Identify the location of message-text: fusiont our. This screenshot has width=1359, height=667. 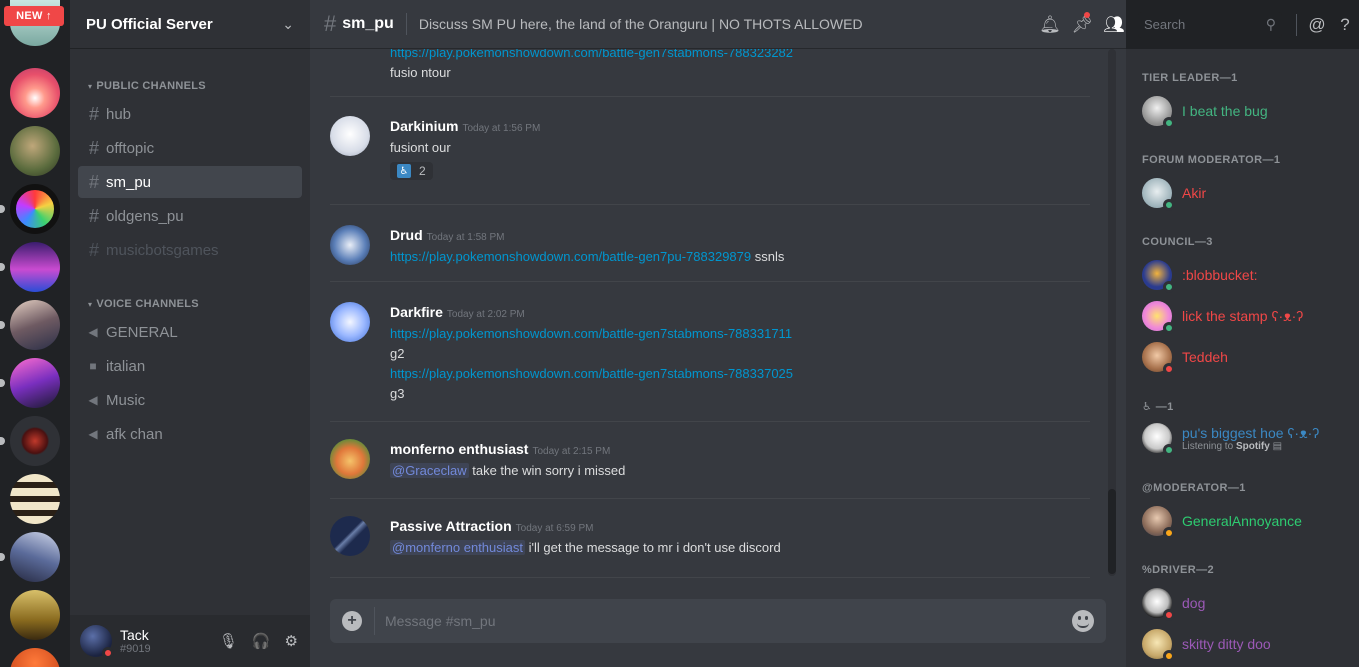
(420, 147).